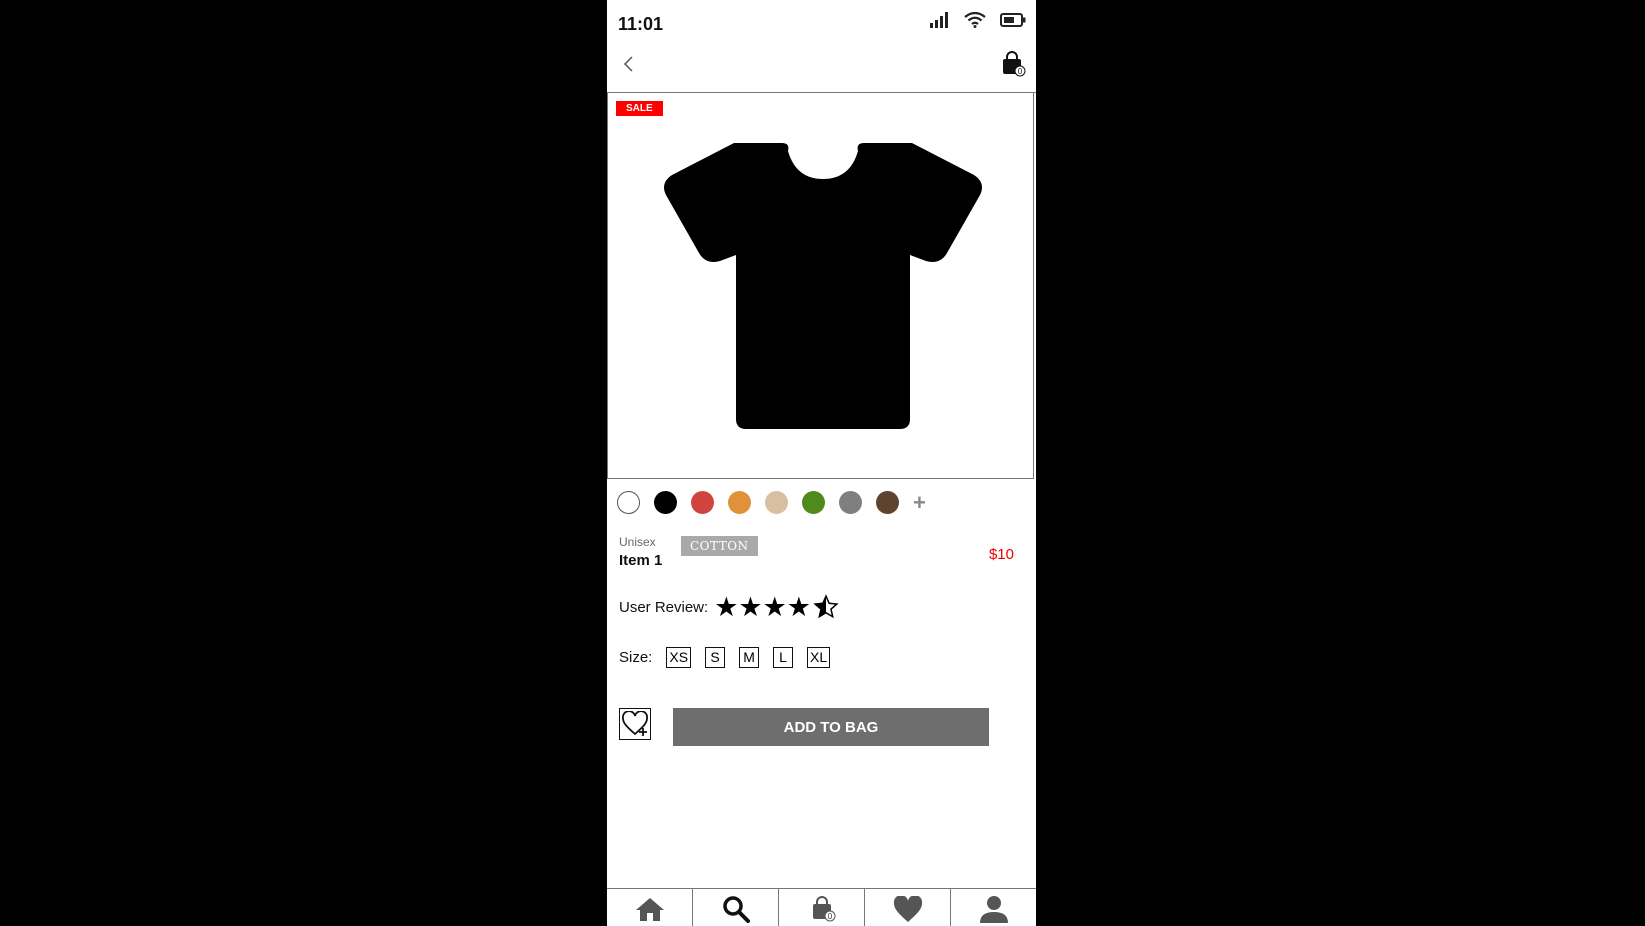 The height and width of the screenshot is (926, 1645). I want to click on add-to-wishlist-button, so click(635, 724).